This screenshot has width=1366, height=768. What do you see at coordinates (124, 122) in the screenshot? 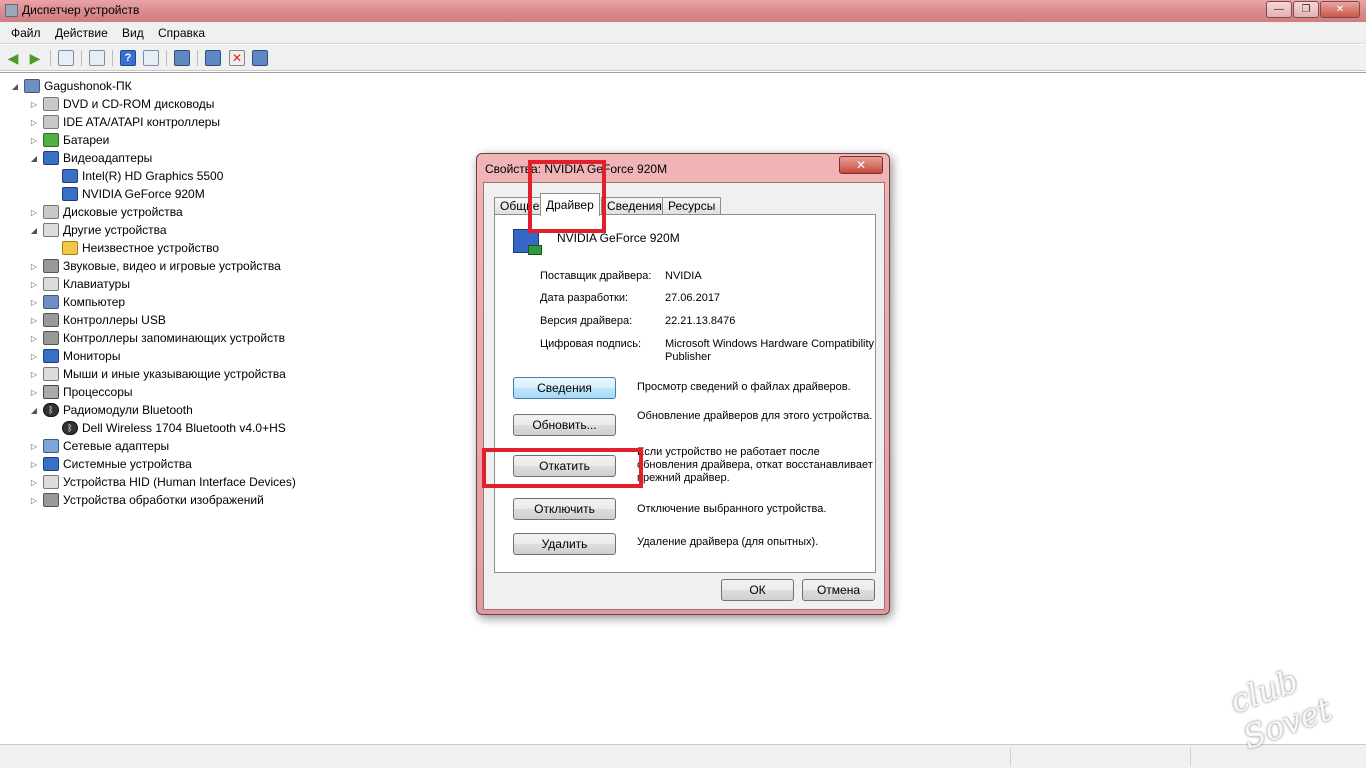
I see `tree-item-ide: ▷ IDE ATA/ATAPI контроллеры` at bounding box center [124, 122].